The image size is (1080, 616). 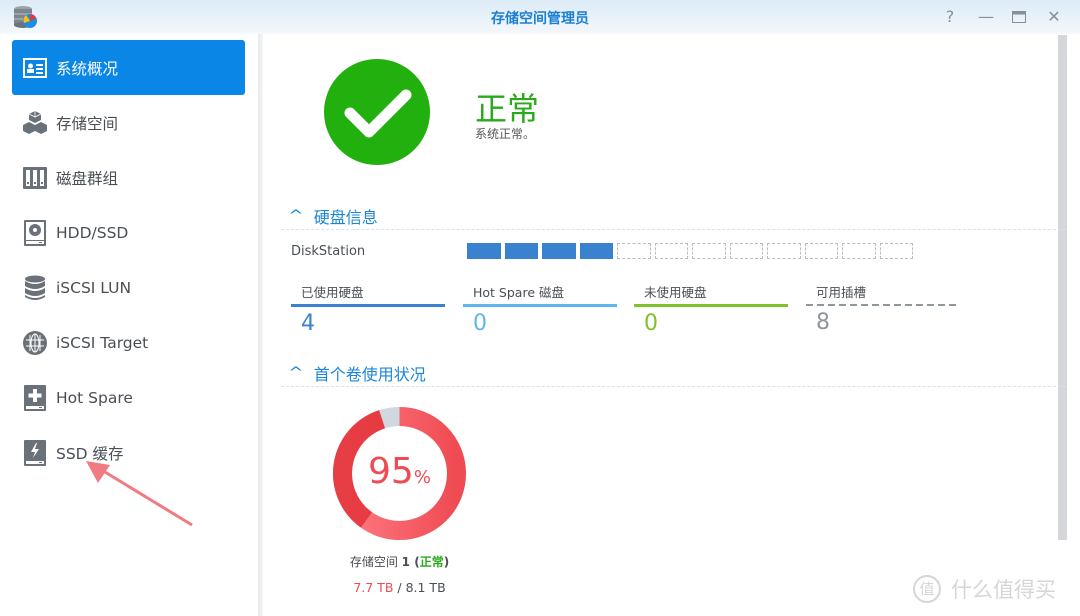 I want to click on sidebar-item-iscsi-lun: iSCSI LUN, so click(x=128, y=287).